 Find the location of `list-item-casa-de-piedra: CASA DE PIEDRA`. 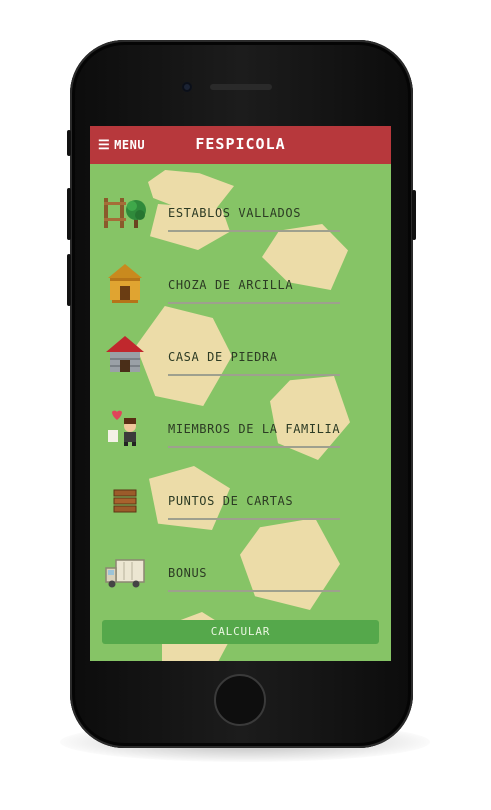

list-item-casa-de-piedra: CASA DE PIEDRA is located at coordinates (222, 356).